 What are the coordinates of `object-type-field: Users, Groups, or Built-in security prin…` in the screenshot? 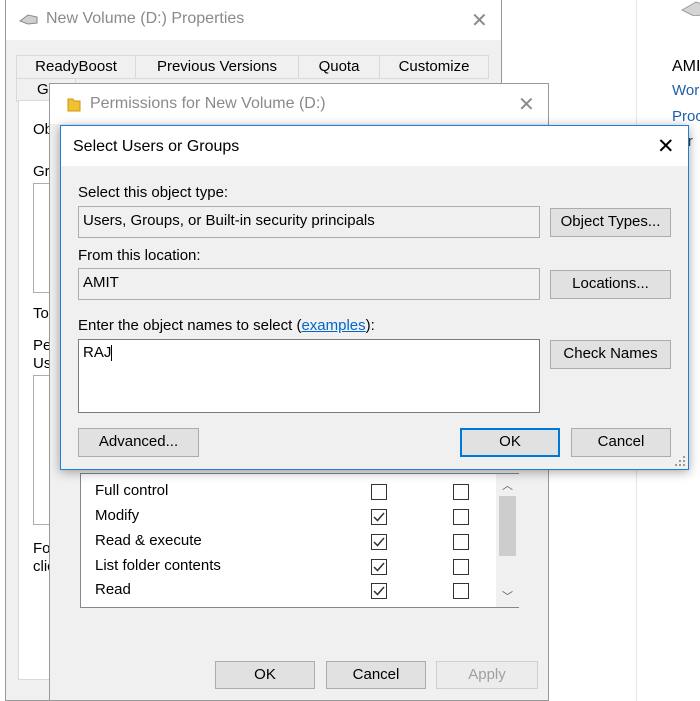 It's located at (309, 222).